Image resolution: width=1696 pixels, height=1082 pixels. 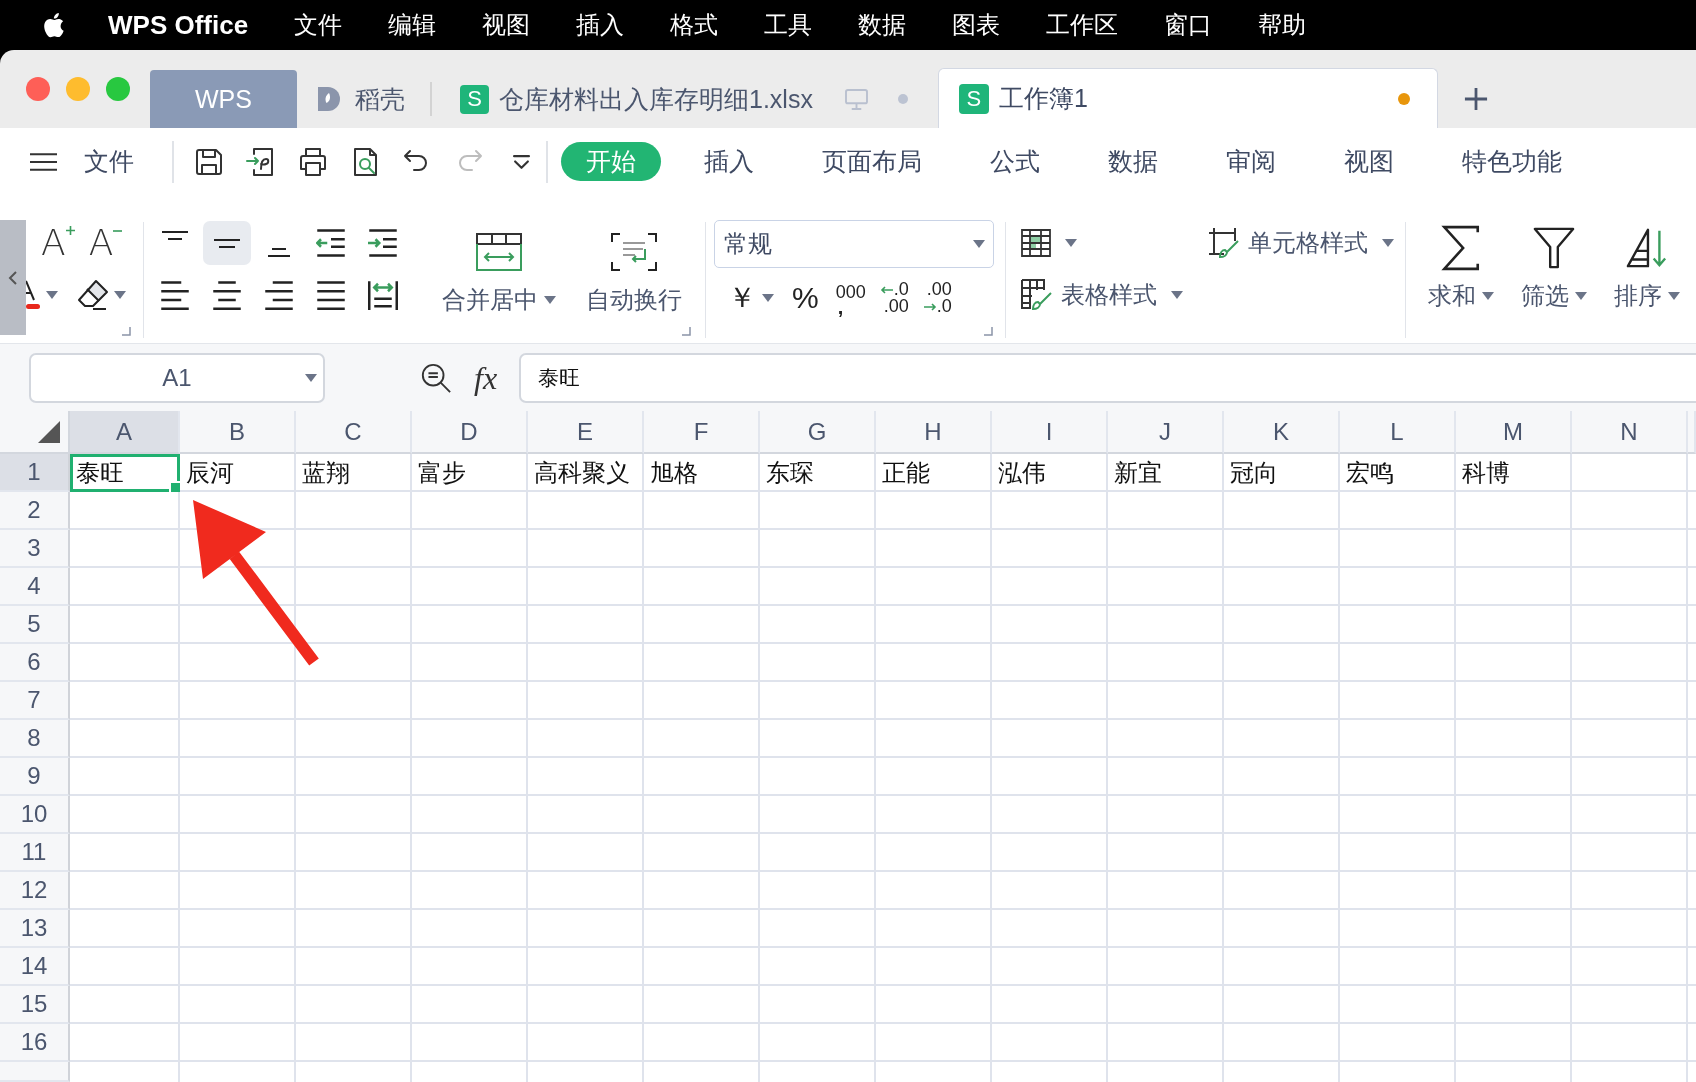 What do you see at coordinates (35, 739) in the screenshot?
I see `row-header: 8` at bounding box center [35, 739].